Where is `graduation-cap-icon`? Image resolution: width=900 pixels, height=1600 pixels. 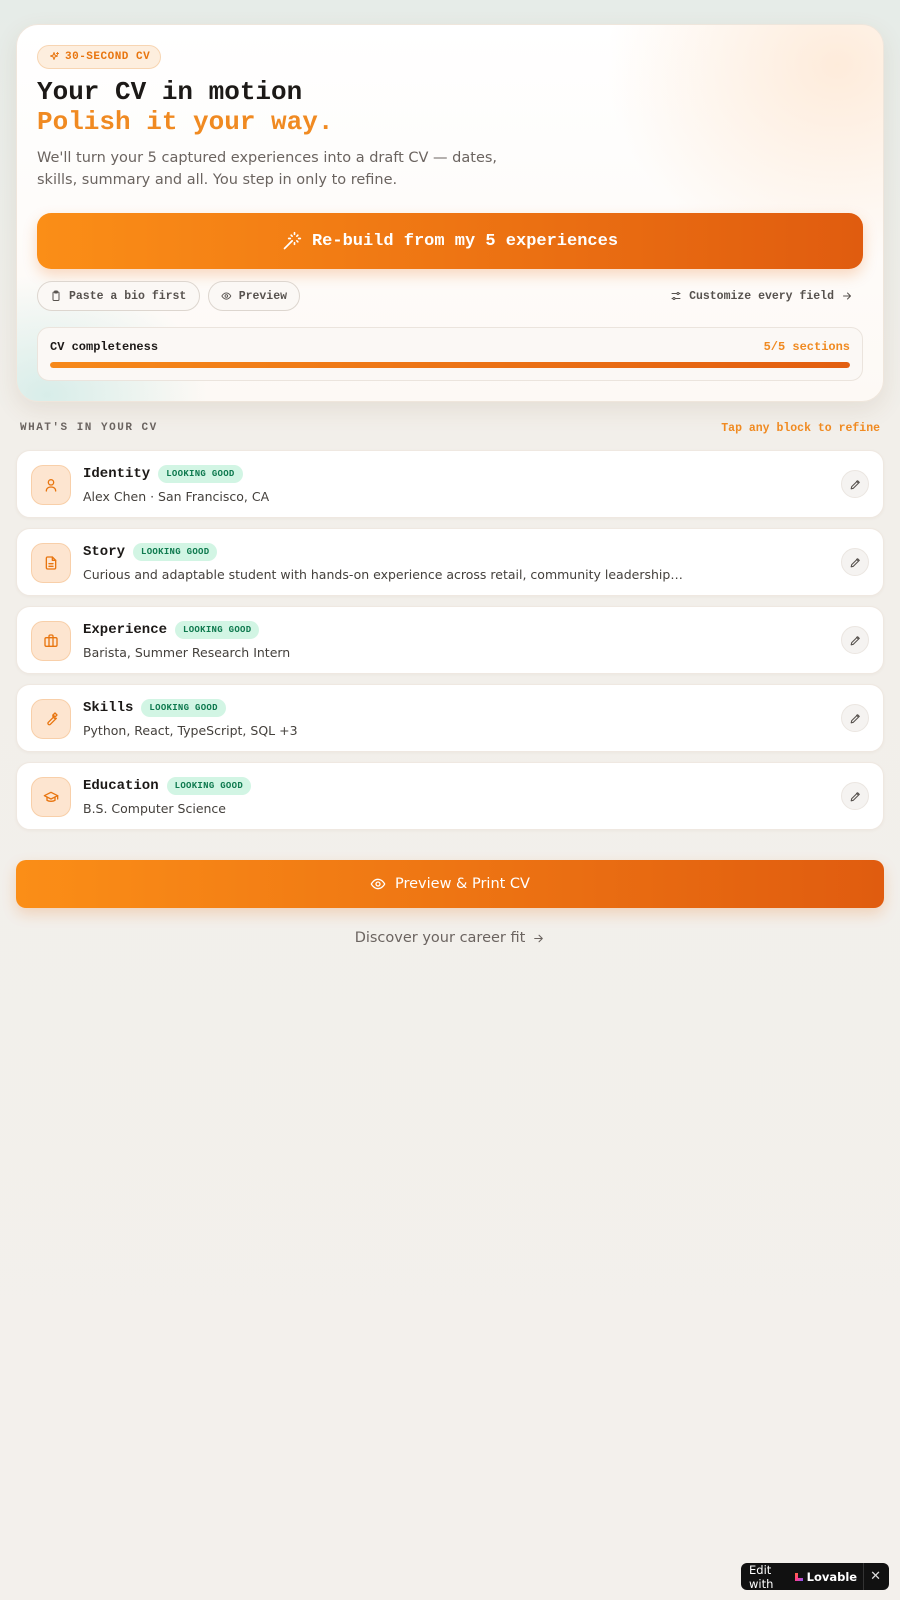
graduation-cap-icon is located at coordinates (51, 796).